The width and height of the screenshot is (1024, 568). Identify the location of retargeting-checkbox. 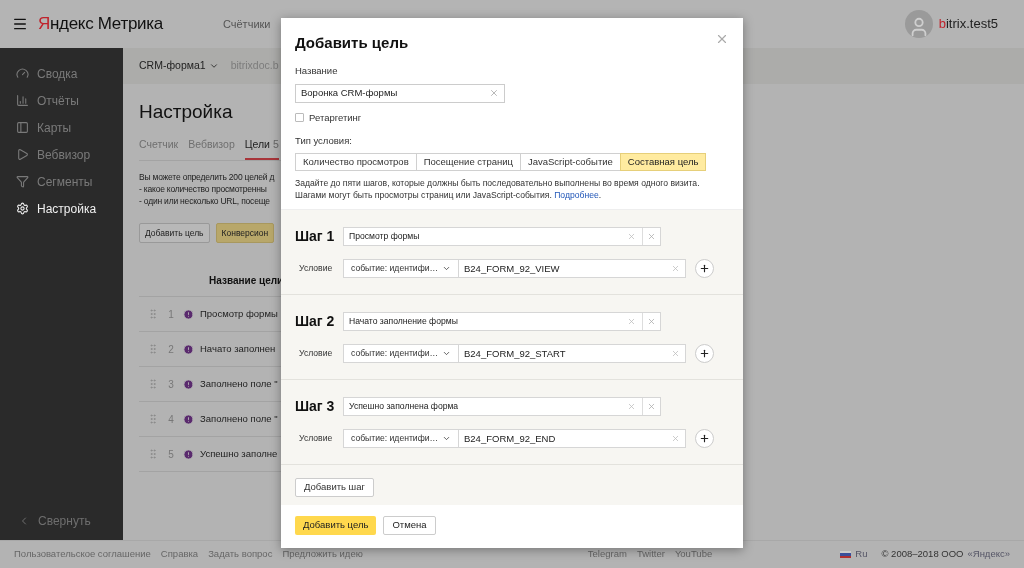
(299, 118).